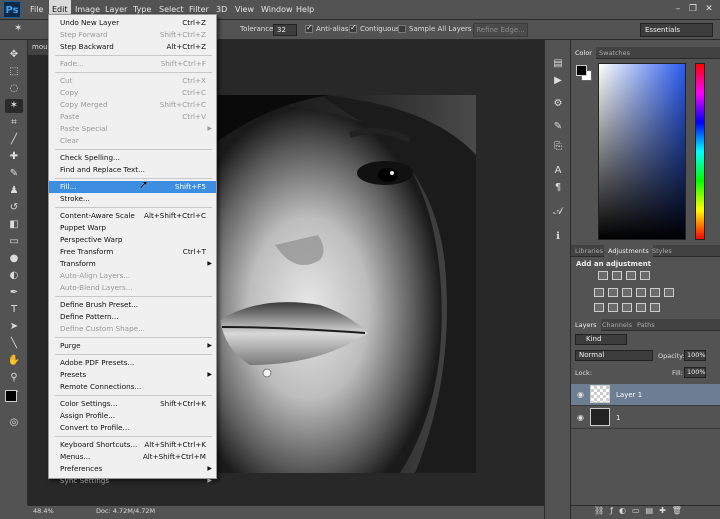  What do you see at coordinates (617, 325) in the screenshot?
I see `tab-channels: Channels` at bounding box center [617, 325].